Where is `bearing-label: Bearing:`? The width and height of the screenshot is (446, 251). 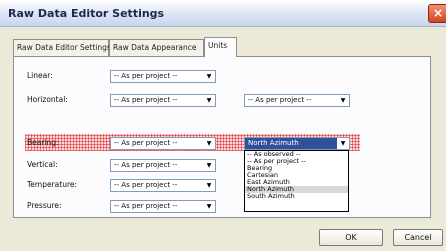
bearing-label: Bearing: is located at coordinates (43, 142).